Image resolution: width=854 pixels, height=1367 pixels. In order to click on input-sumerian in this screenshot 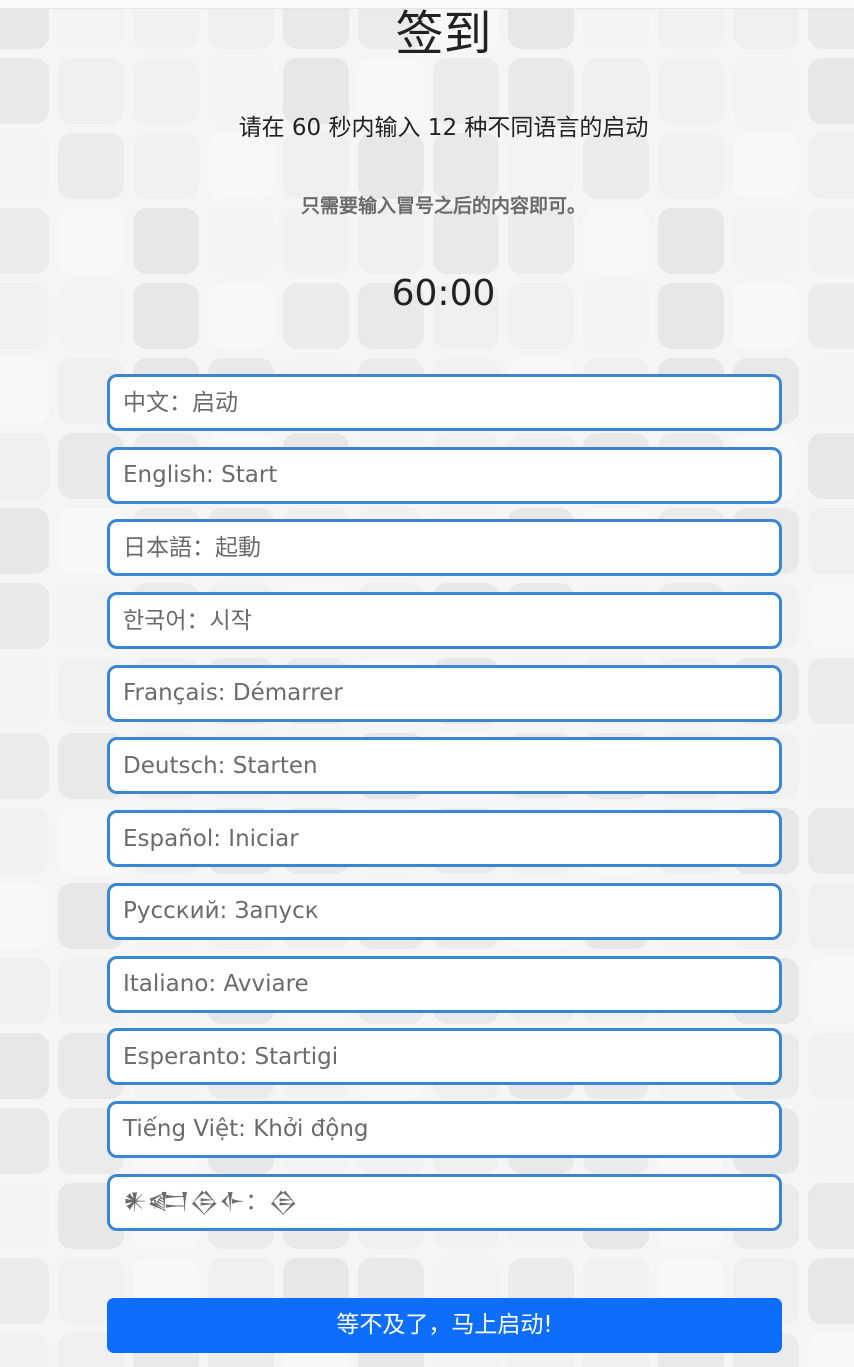, I will do `click(444, 1202)`.